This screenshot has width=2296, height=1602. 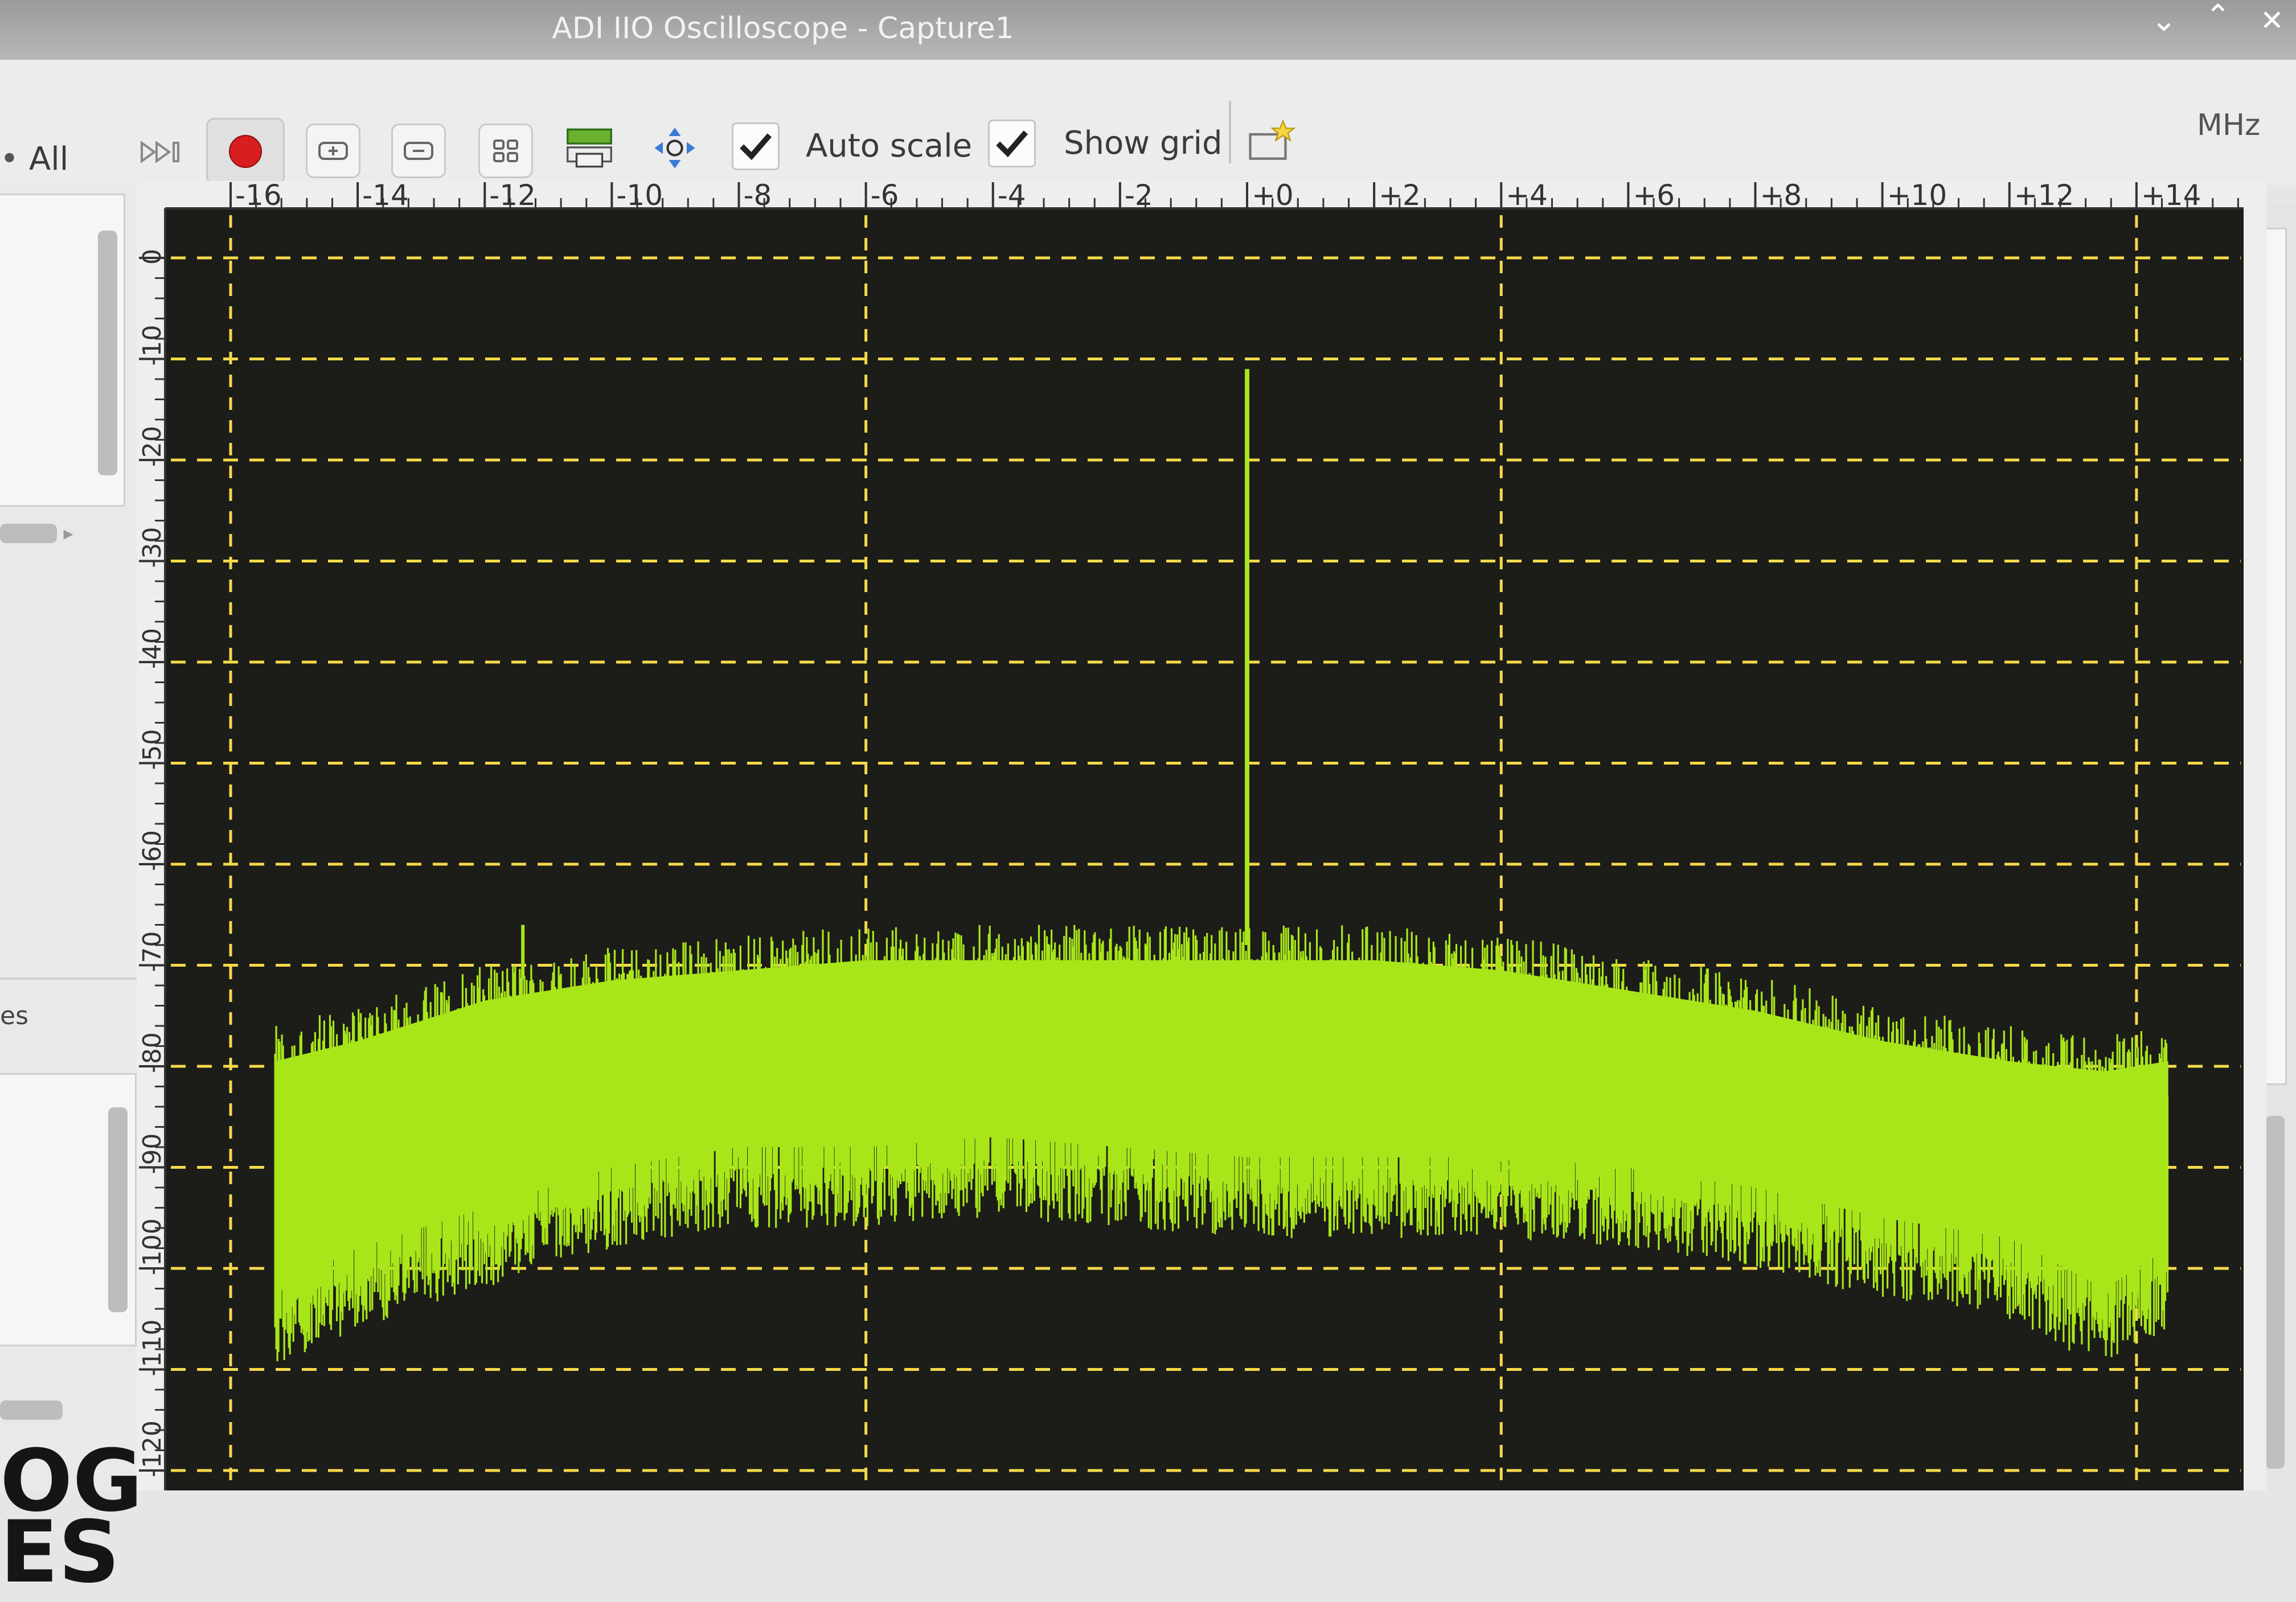 What do you see at coordinates (385, 197) in the screenshot?
I see `x-tick-label: -14` at bounding box center [385, 197].